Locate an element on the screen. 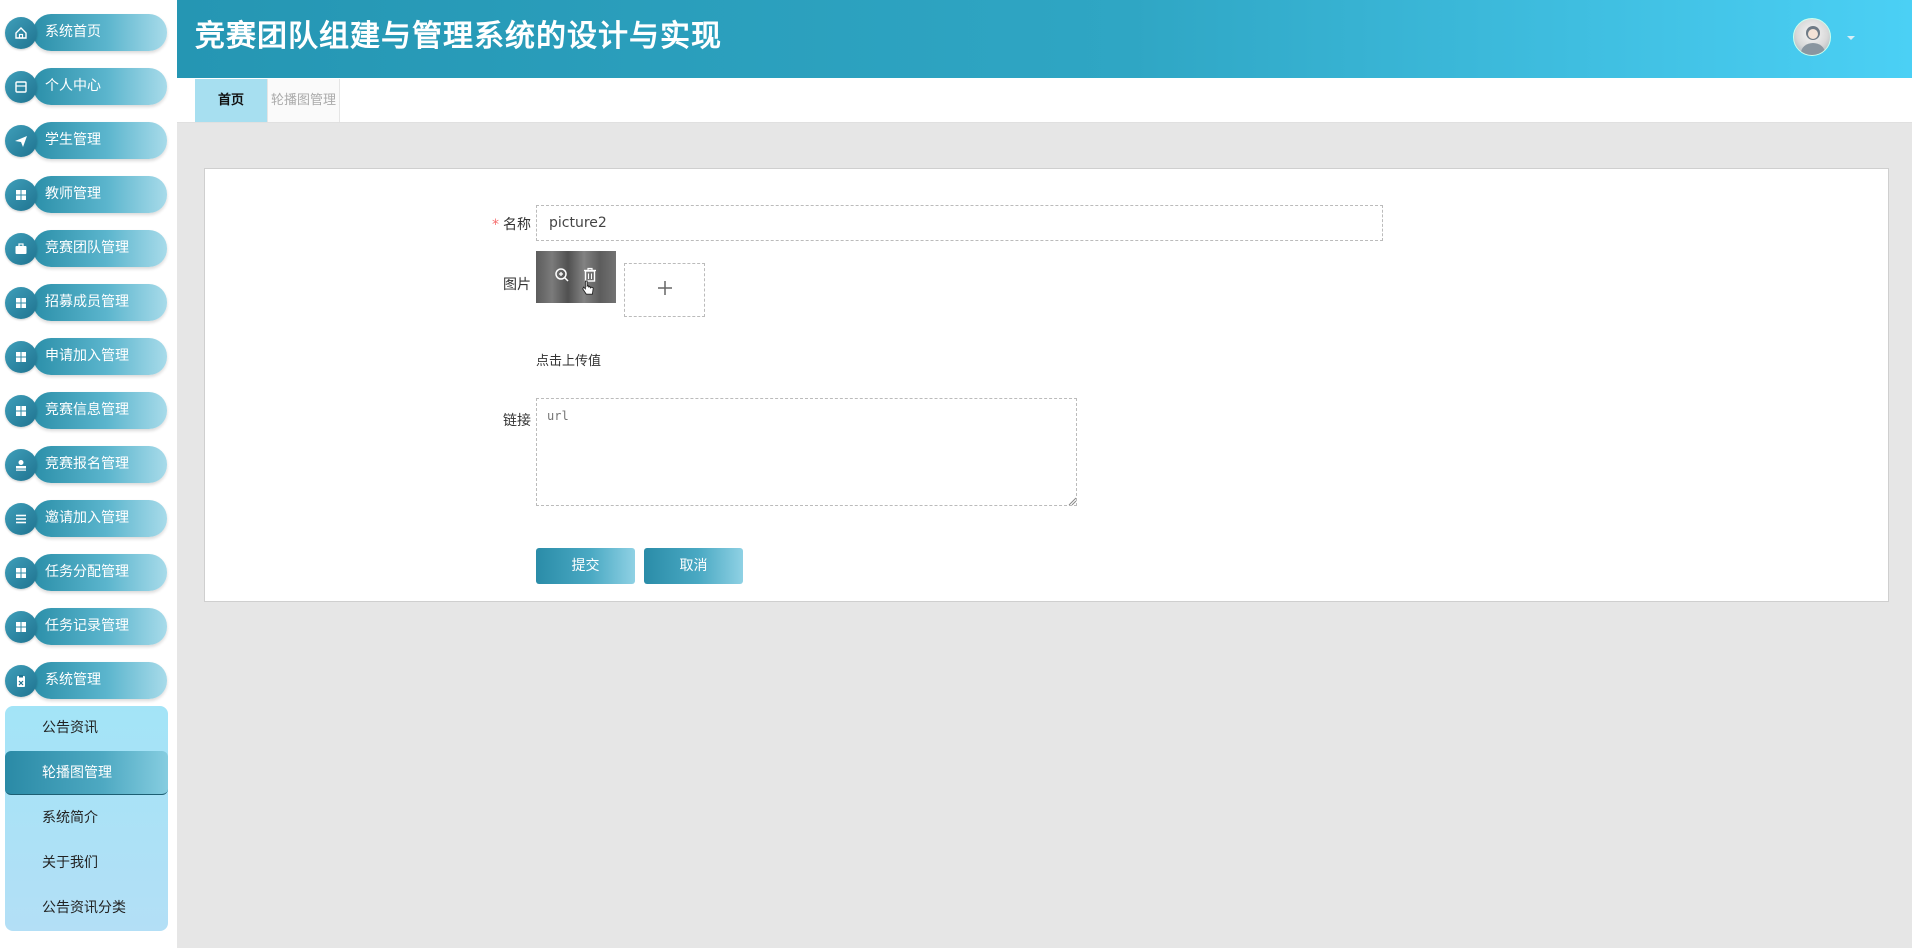 The height and width of the screenshot is (948, 1912). sidebar-item-label: 系统管理 is located at coordinates (73, 680).